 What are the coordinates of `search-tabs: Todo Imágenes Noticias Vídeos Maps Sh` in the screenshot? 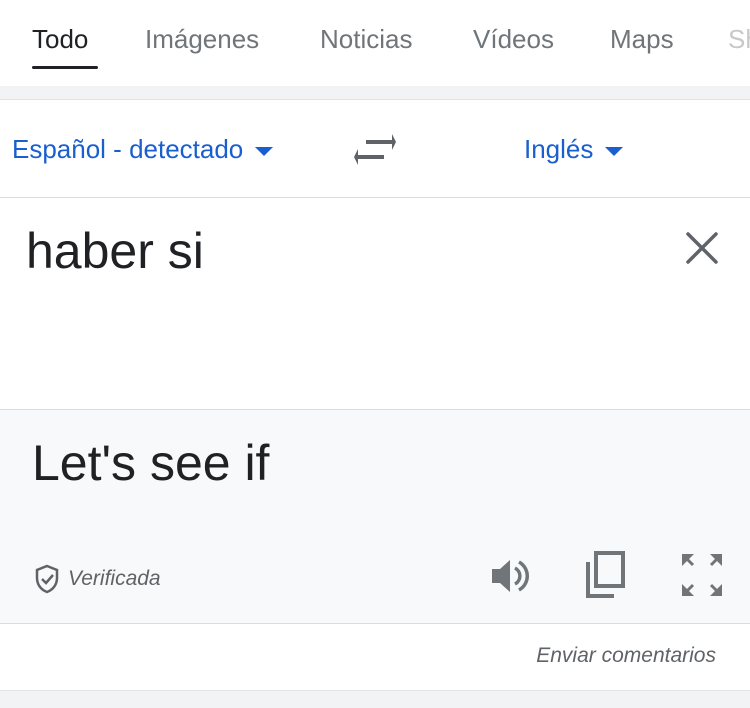 It's located at (375, 43).